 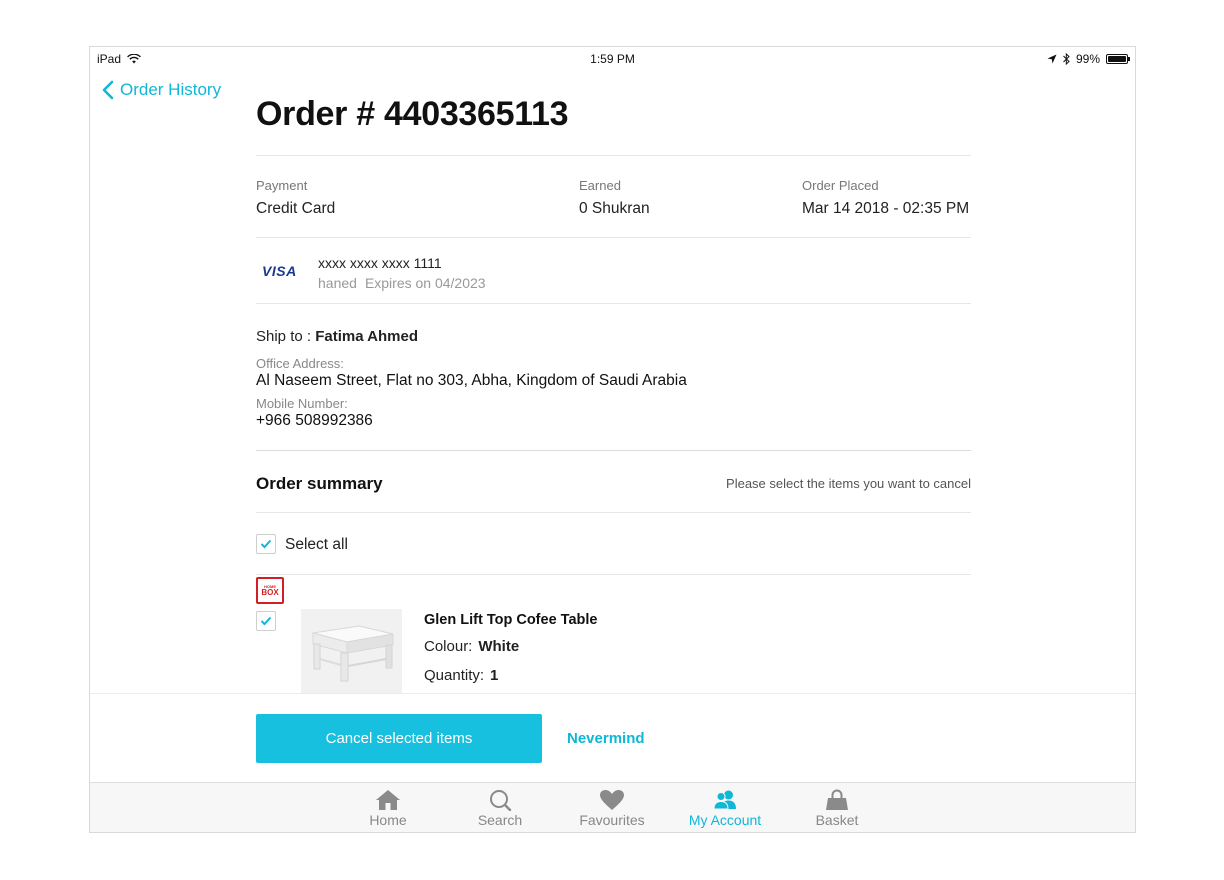 I want to click on product-quantity: Quantity: 1, so click(x=461, y=675).